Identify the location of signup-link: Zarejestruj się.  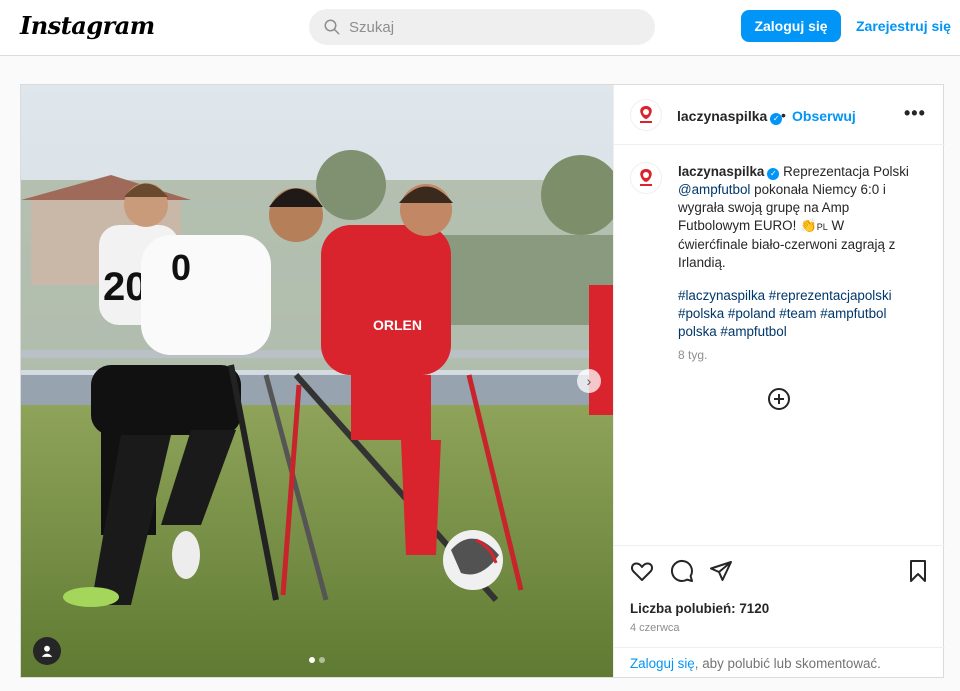
(903, 26).